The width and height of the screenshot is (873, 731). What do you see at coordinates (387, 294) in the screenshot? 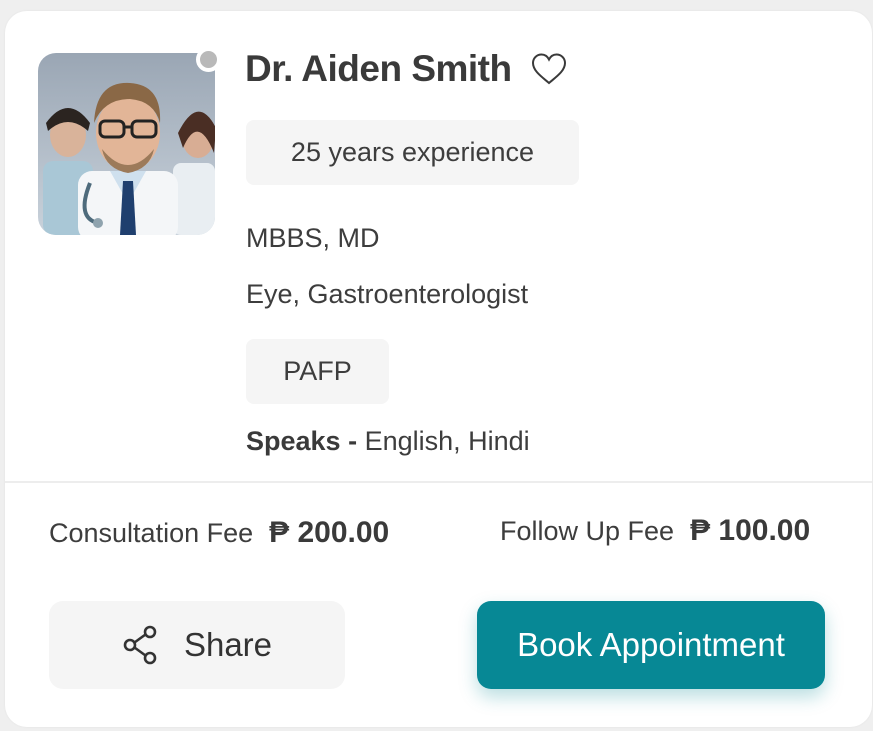
I see `doctor-specialty: Eye, Gastroenterologist` at bounding box center [387, 294].